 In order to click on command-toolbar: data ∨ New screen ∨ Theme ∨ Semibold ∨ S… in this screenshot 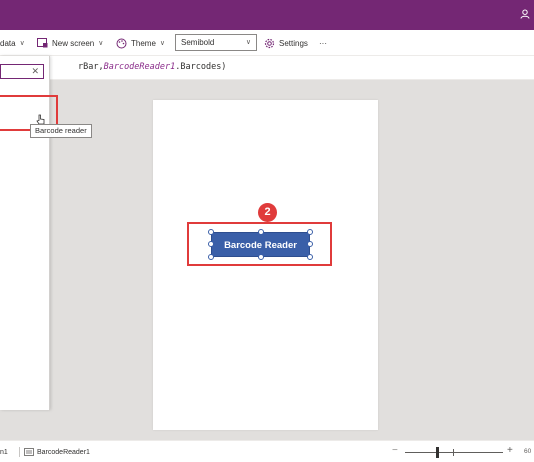, I will do `click(267, 43)`.